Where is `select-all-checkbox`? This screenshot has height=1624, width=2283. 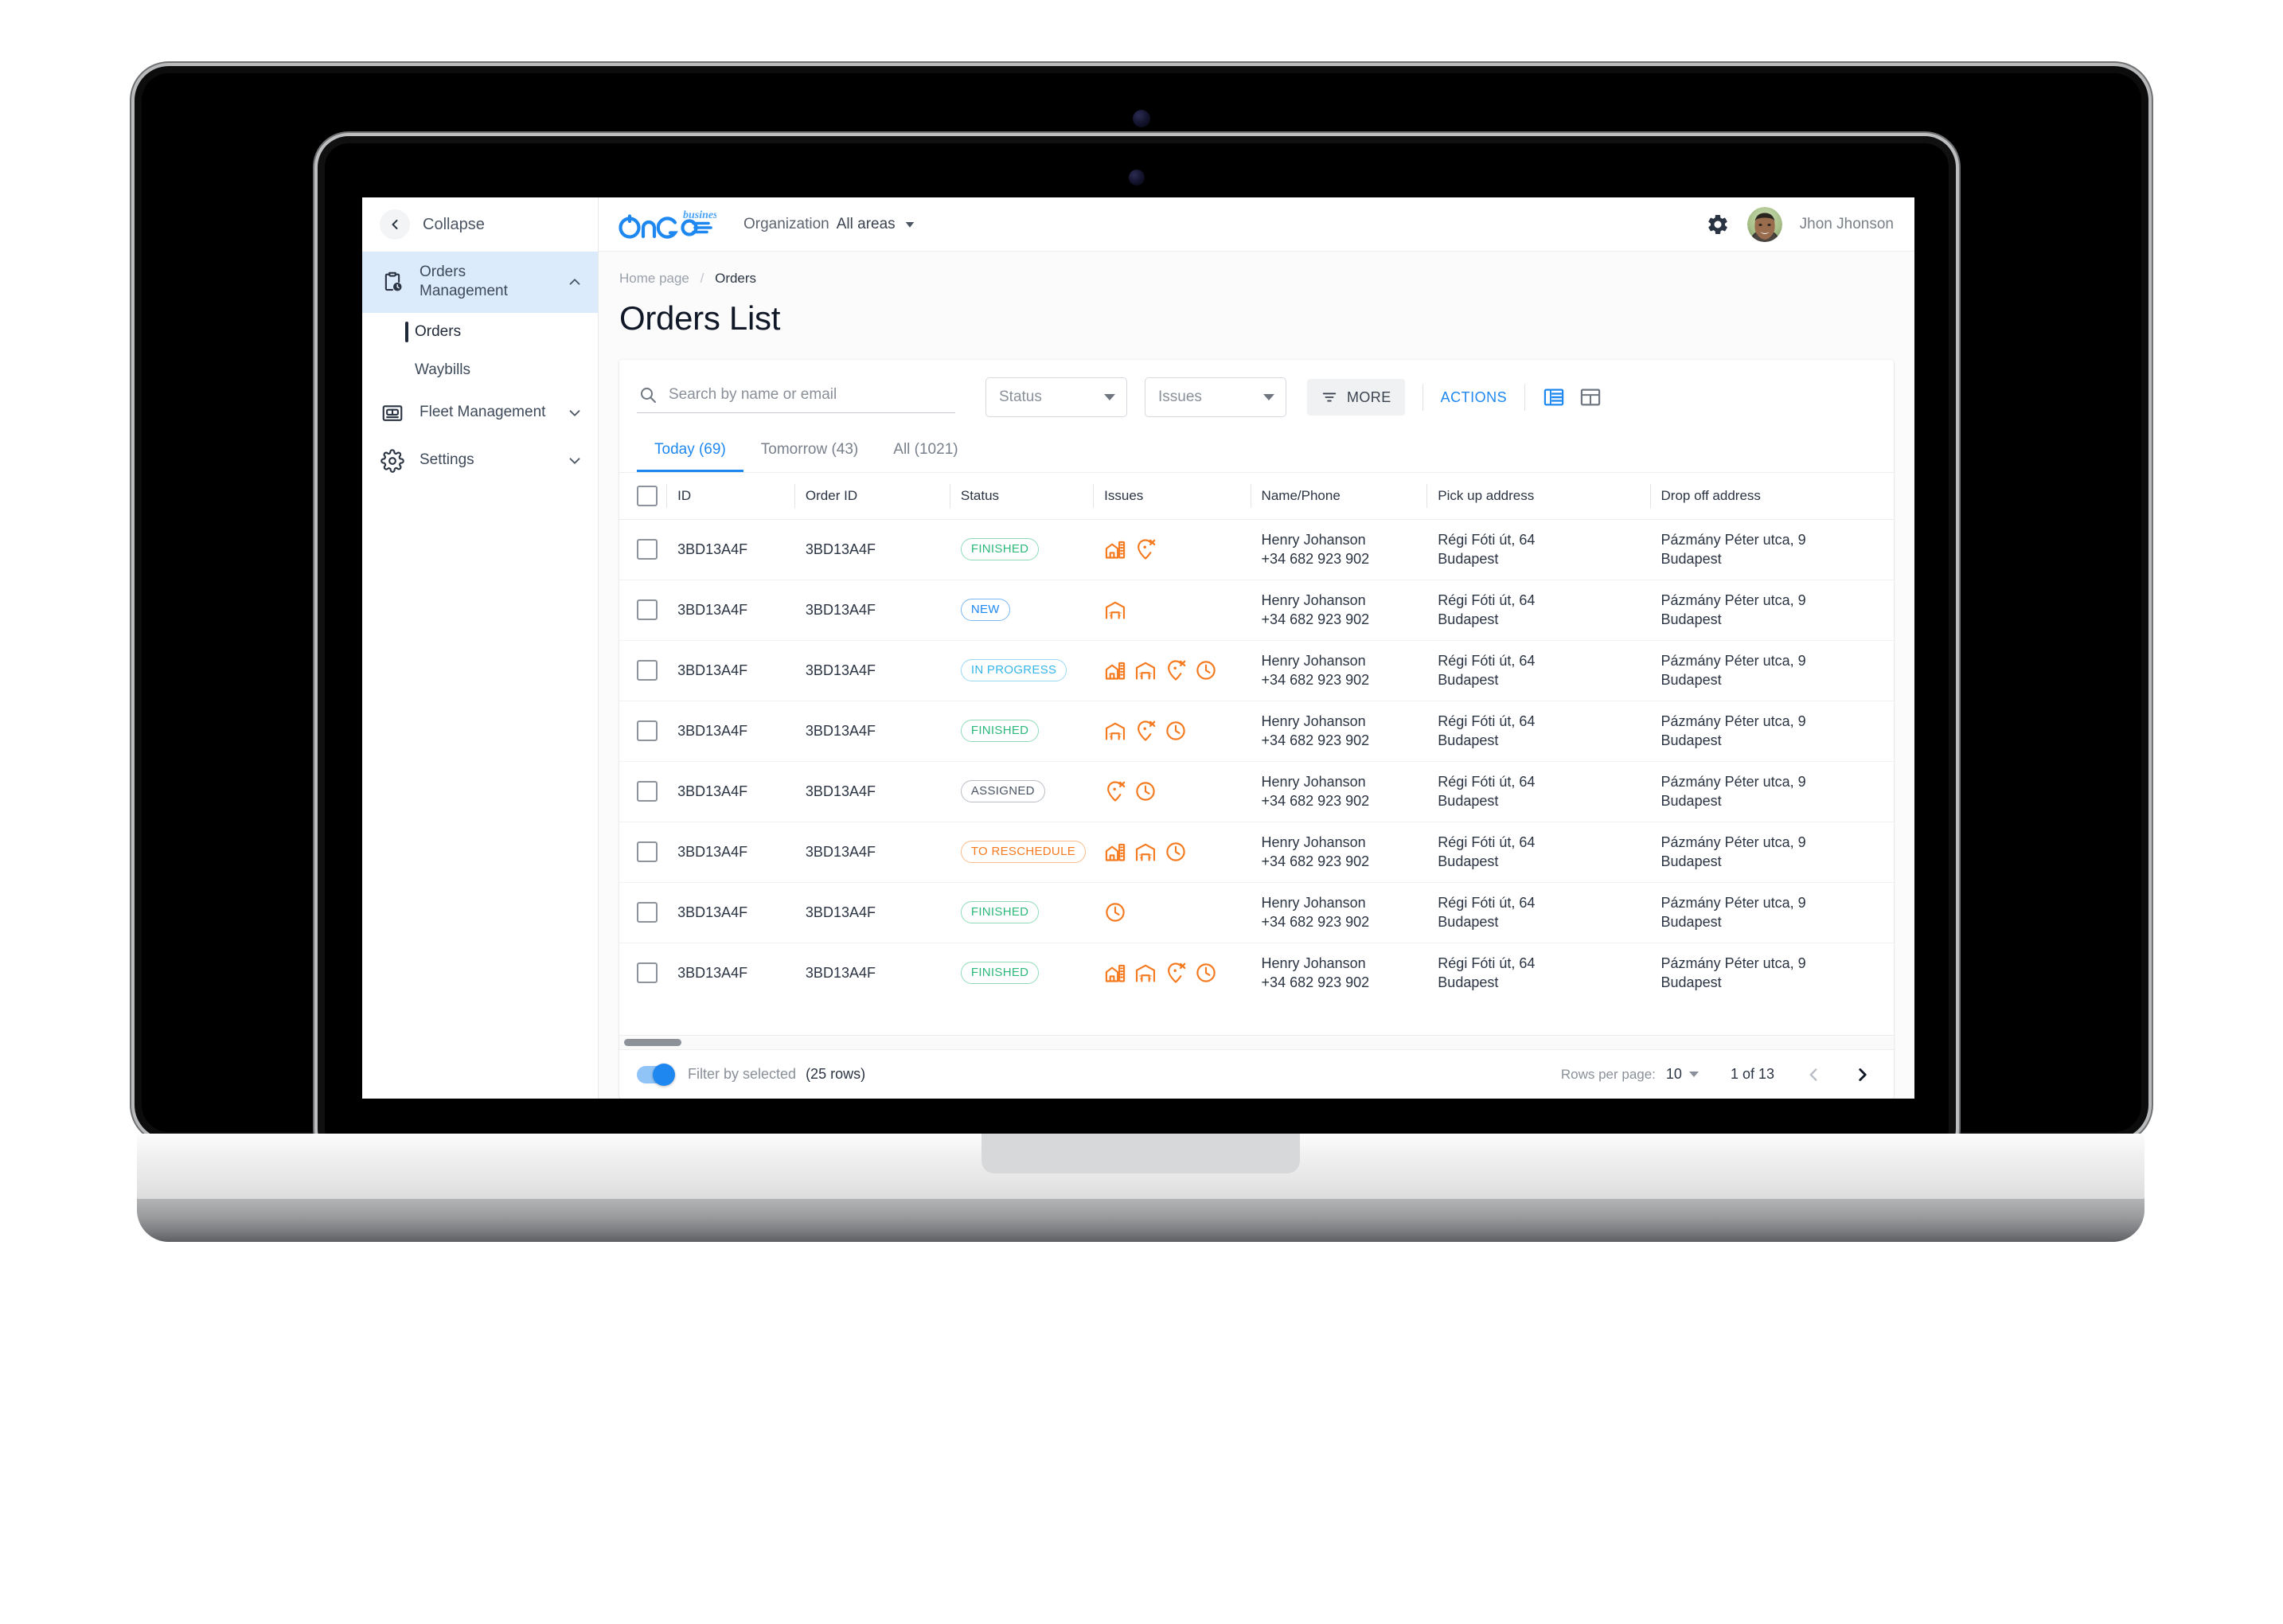
select-all-checkbox is located at coordinates (647, 496).